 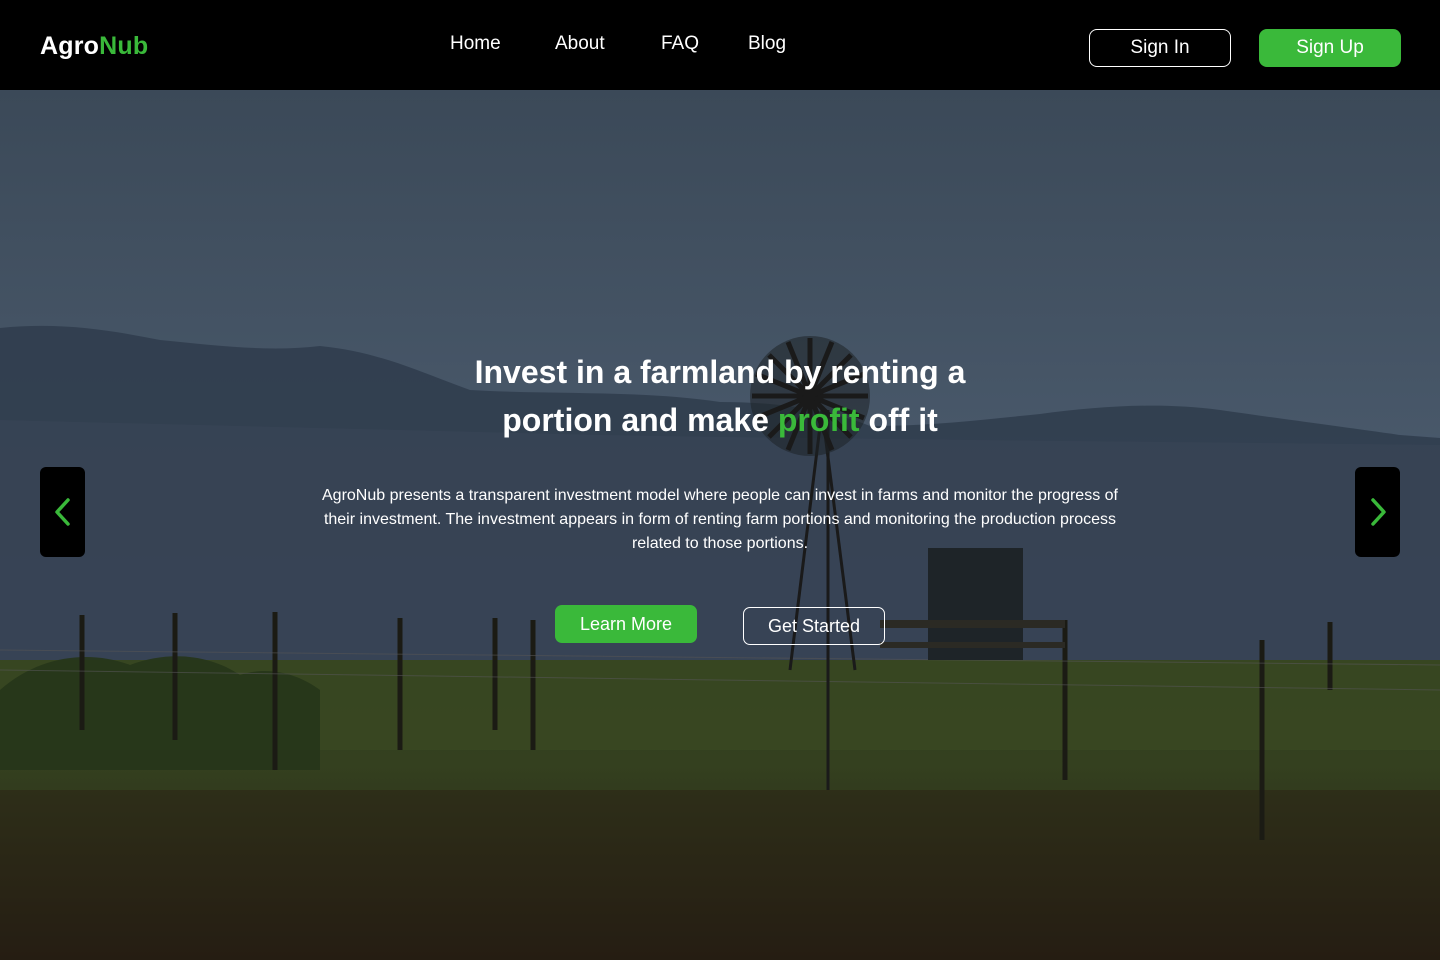 I want to click on learn-more-button: Learn More, so click(x=626, y=624).